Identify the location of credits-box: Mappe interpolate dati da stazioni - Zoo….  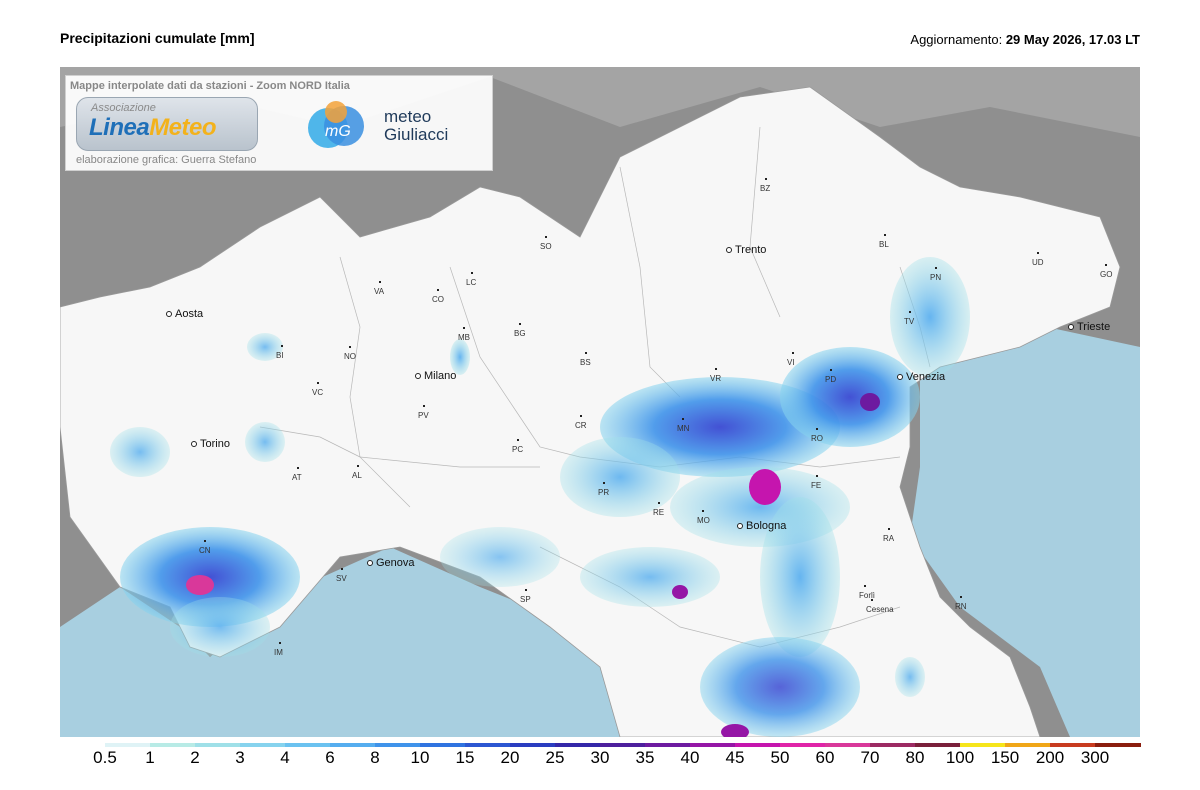
(279, 123).